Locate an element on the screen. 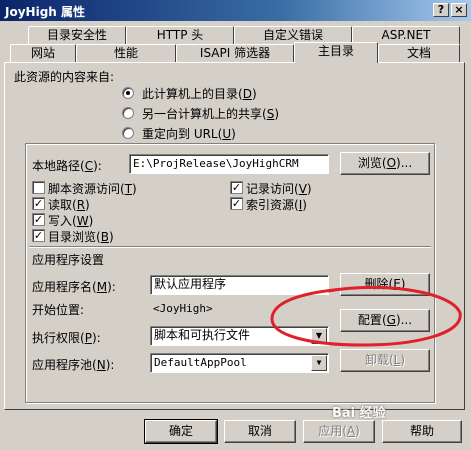 The height and width of the screenshot is (450, 471). index-resource-label: 索引资源(I) is located at coordinates (276, 204).